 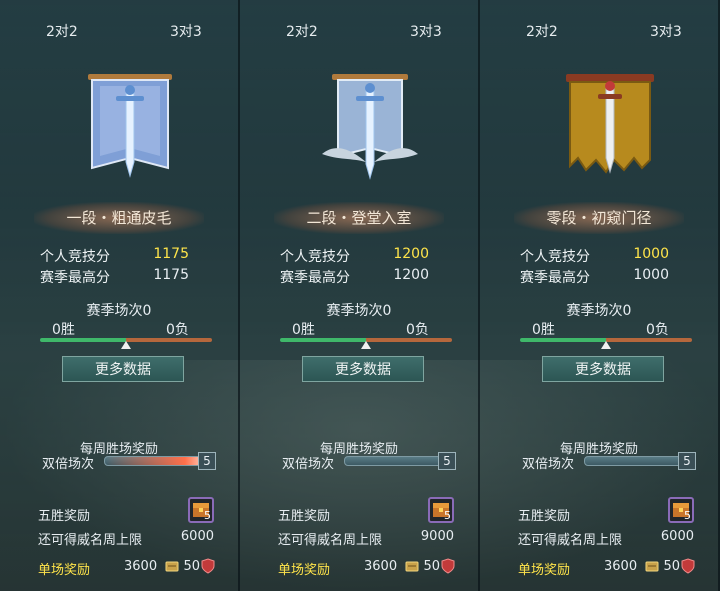 What do you see at coordinates (411, 275) in the screenshot?
I see `season-high-value: 1200` at bounding box center [411, 275].